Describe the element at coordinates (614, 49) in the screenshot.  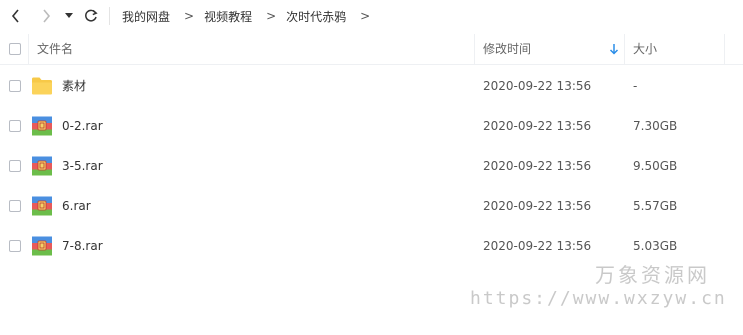
I see `sort-descending-icon` at that location.